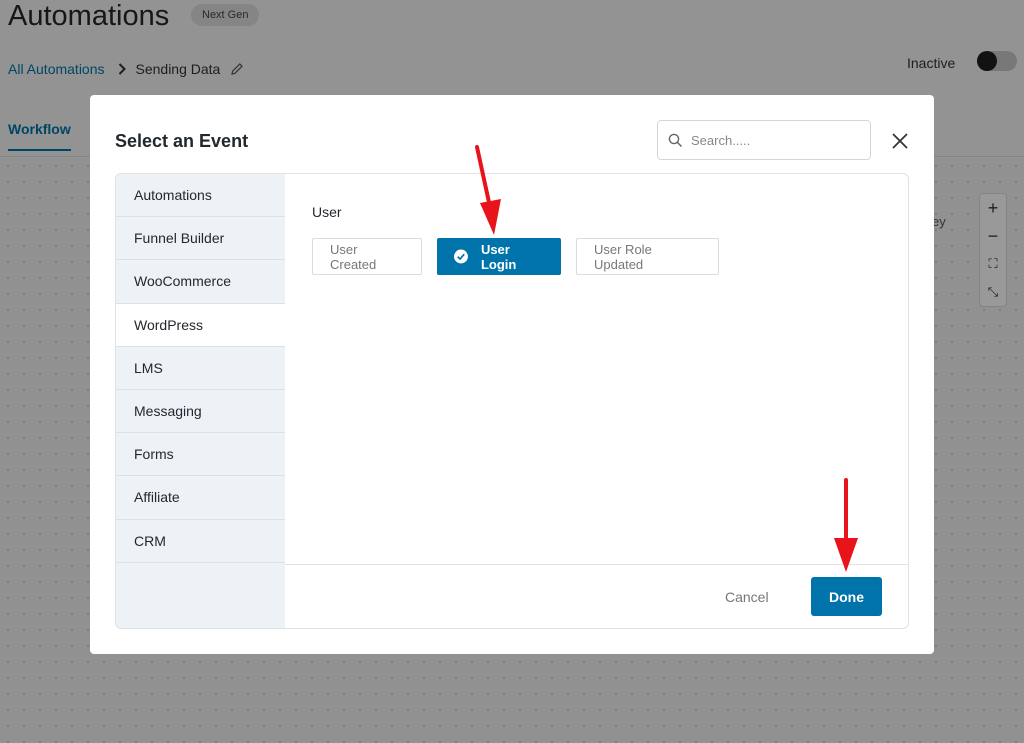  Describe the element at coordinates (200, 455) in the screenshot. I see `sidebar-item-forms: Forms` at that location.